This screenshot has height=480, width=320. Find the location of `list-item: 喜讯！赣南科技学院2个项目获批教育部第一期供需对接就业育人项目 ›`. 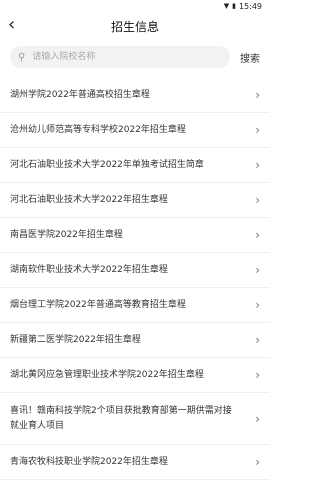

list-item: 喜讯！赣南科技学院2个项目获批教育部第一期供需对接就业育人项目 › is located at coordinates (135, 419).